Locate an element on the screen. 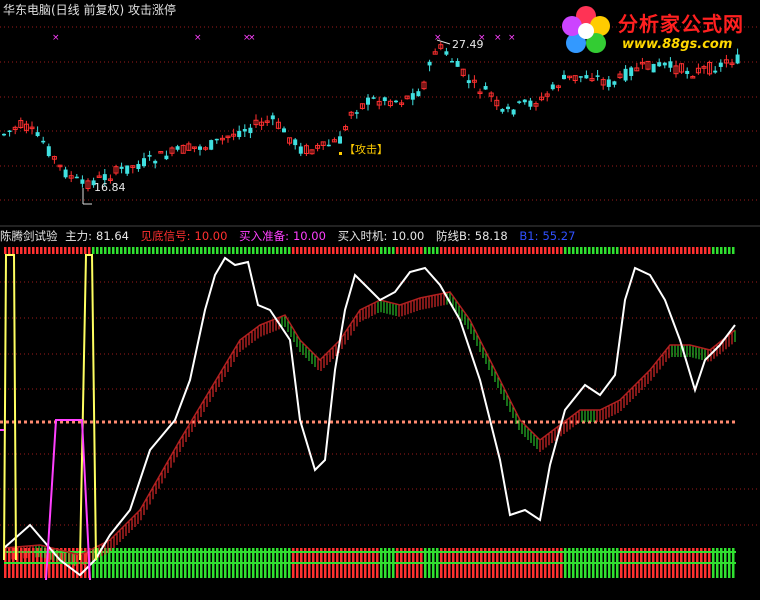 Image resolution: width=760 pixels, height=600 pixels. legend-buy-timing-value: 10.00 is located at coordinates (408, 236).